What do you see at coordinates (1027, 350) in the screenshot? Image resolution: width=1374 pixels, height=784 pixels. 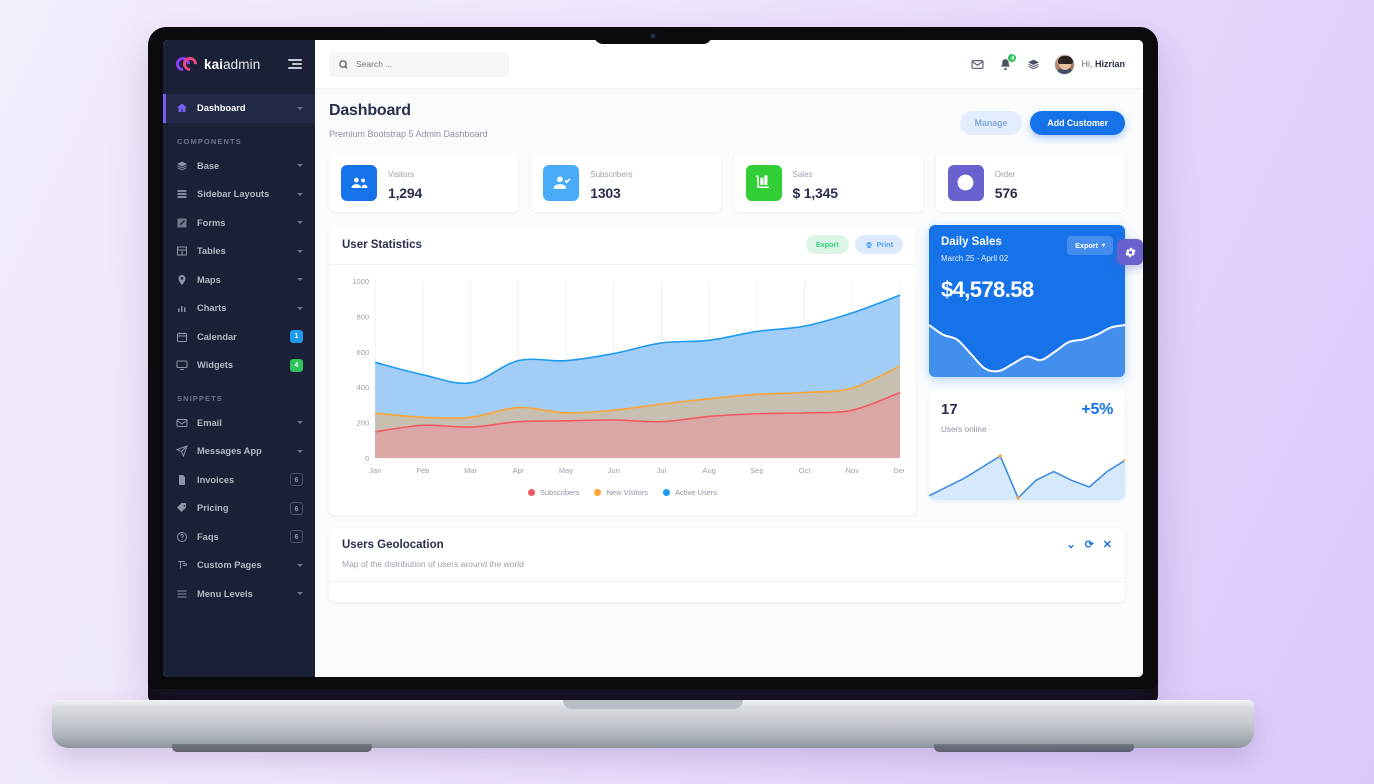 I see `sparkline-area` at bounding box center [1027, 350].